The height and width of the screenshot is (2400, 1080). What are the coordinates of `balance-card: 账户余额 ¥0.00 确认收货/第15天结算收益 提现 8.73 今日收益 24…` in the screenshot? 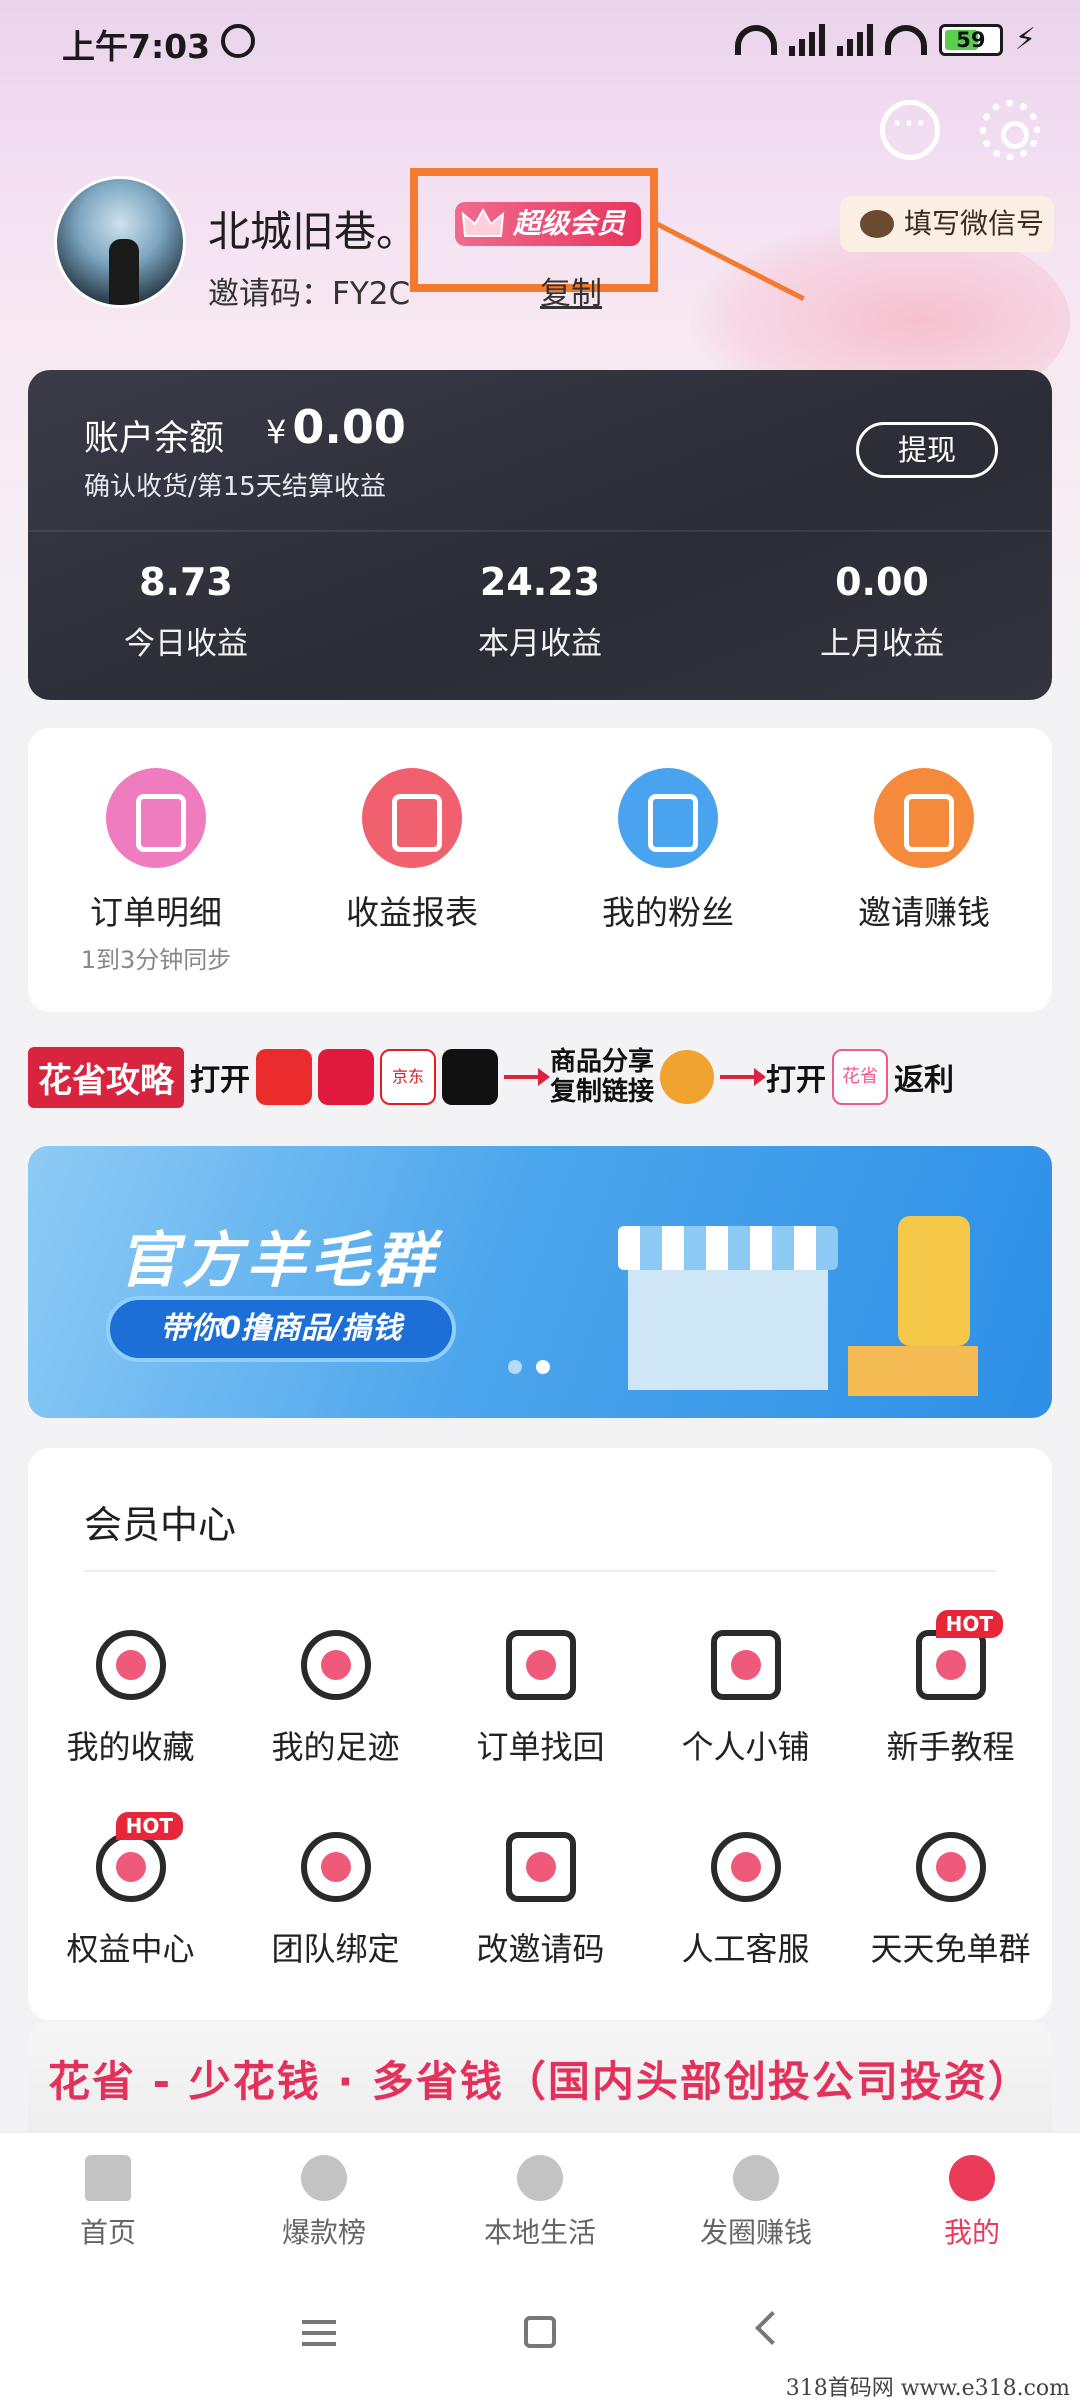 It's located at (540, 535).